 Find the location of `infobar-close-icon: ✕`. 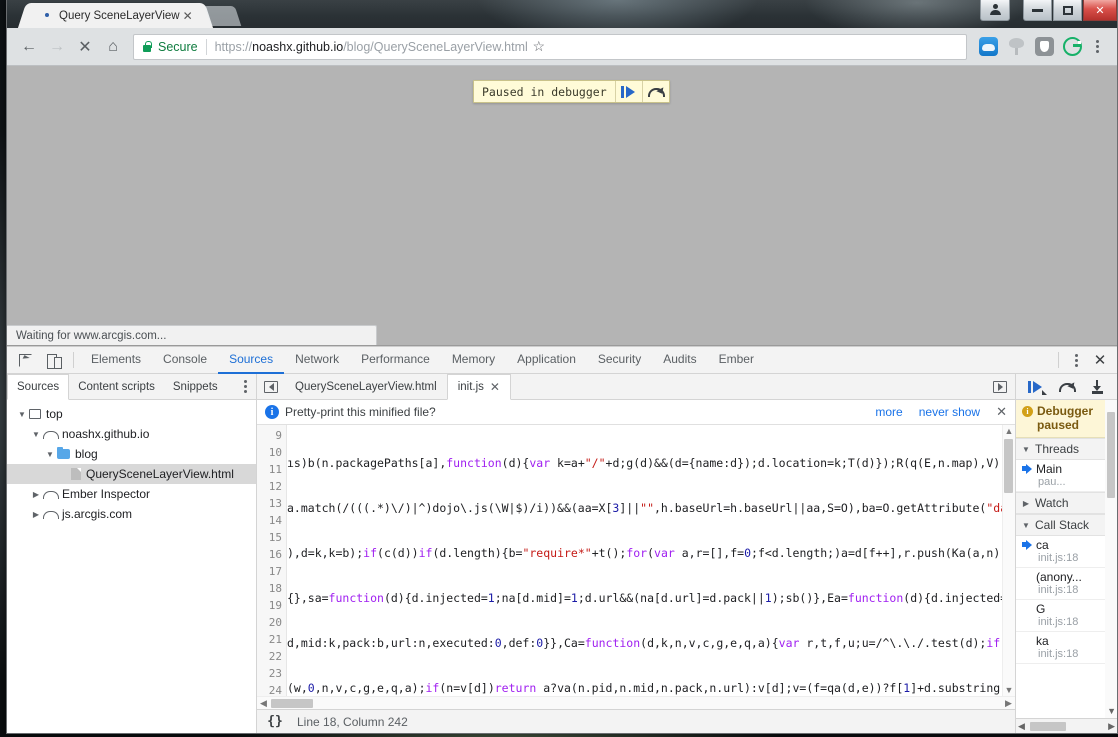

infobar-close-icon: ✕ is located at coordinates (1001, 412).